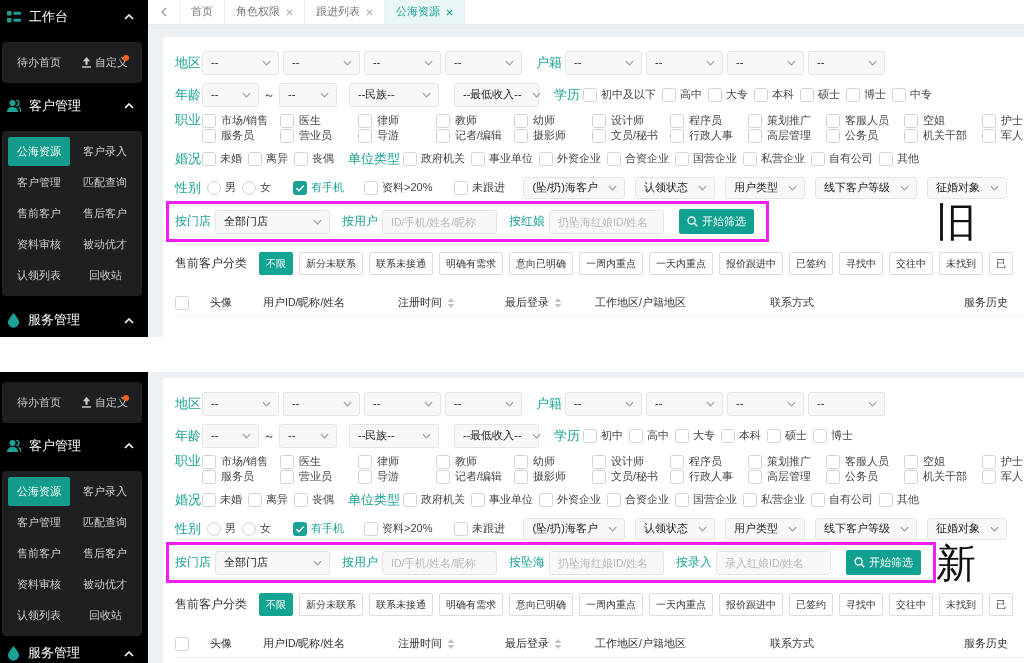  Describe the element at coordinates (105, 213) in the screenshot. I see `menu-item: 售后客户` at that location.